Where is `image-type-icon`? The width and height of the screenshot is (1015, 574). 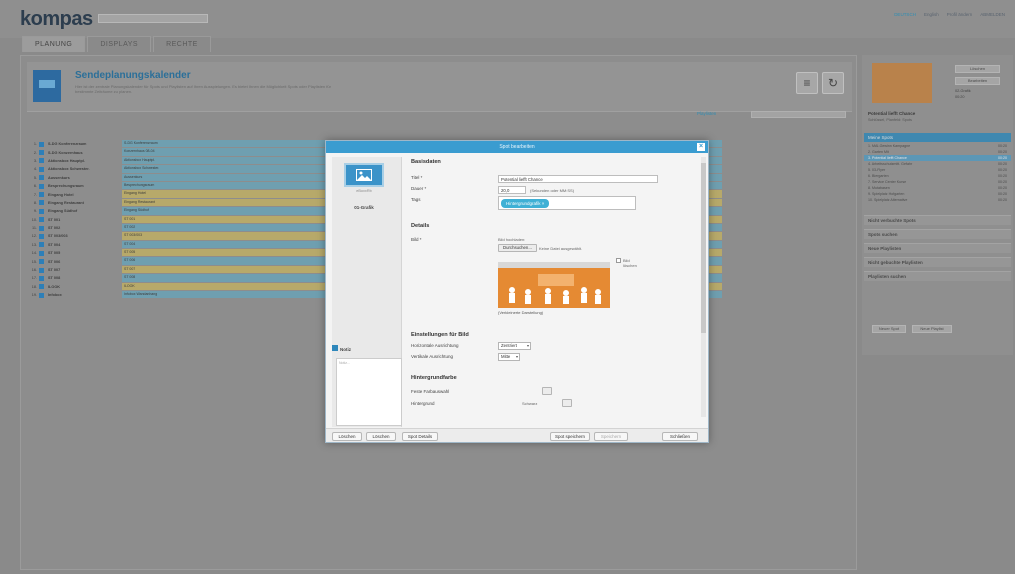 image-type-icon is located at coordinates (364, 175).